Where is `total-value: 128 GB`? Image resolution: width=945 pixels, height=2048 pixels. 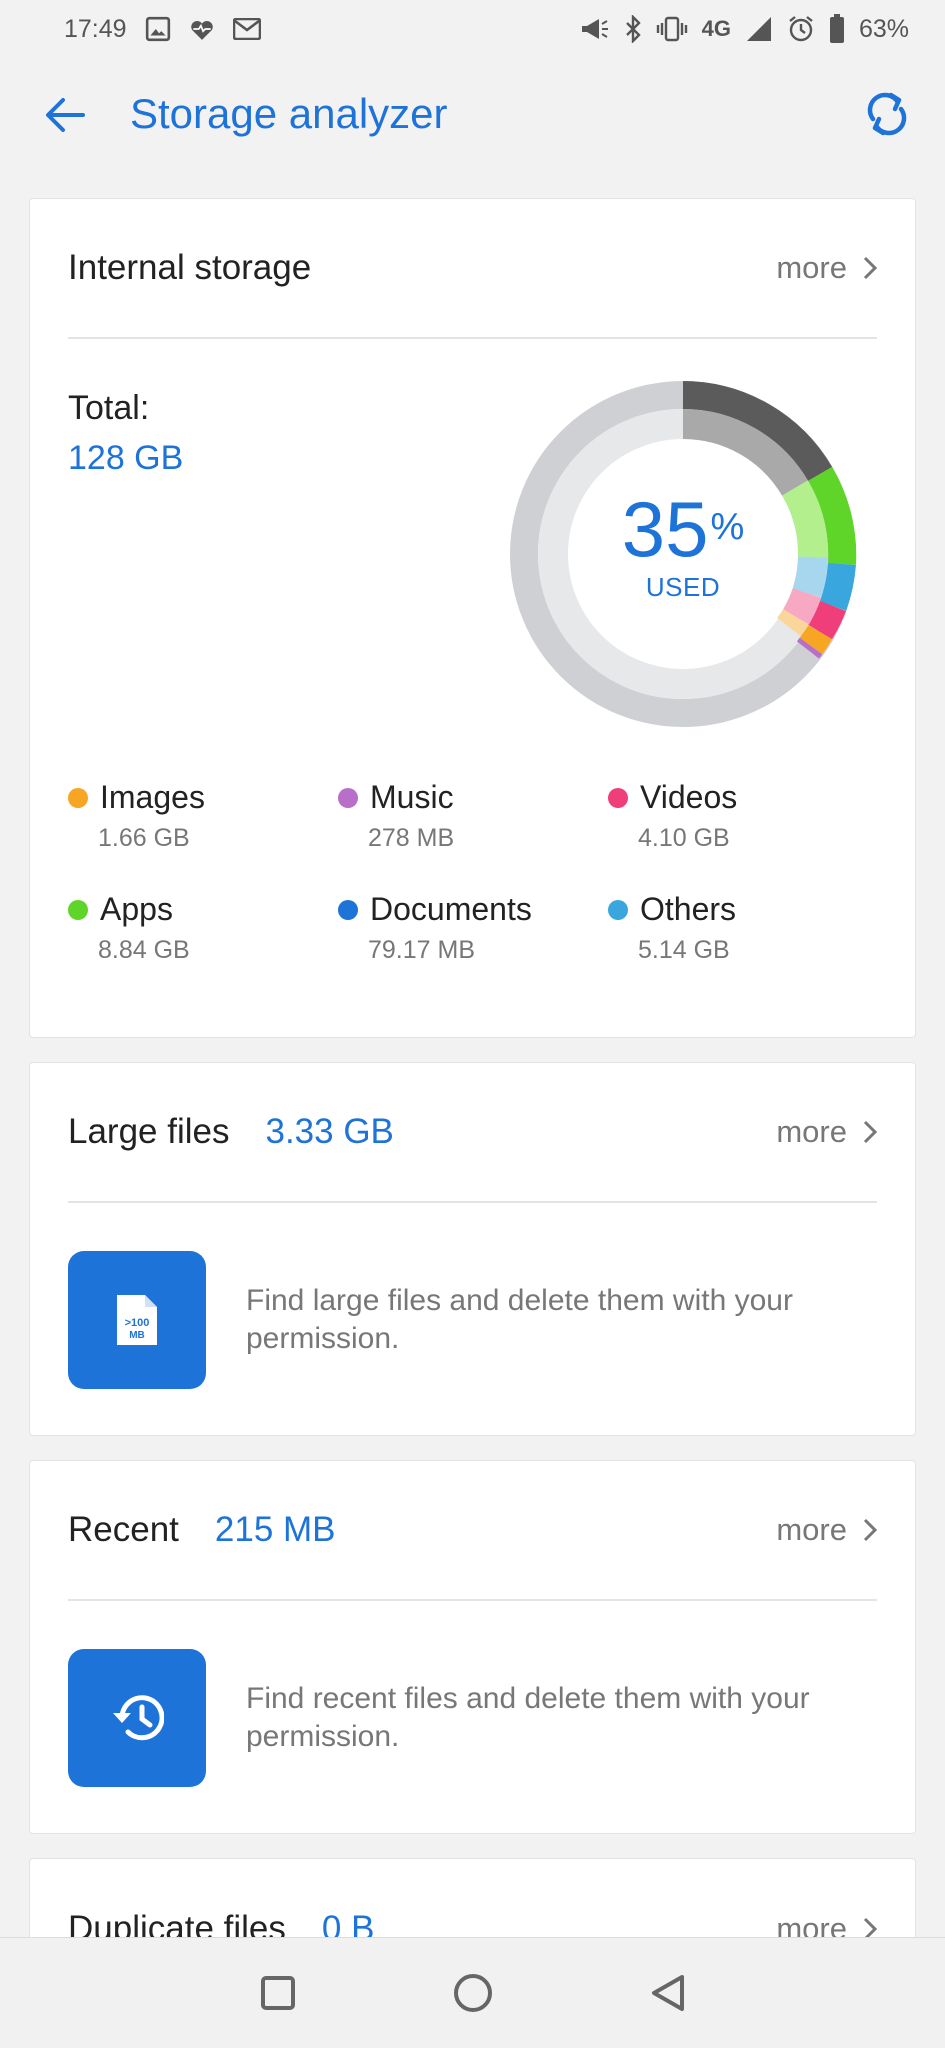
total-value: 128 GB is located at coordinates (126, 458).